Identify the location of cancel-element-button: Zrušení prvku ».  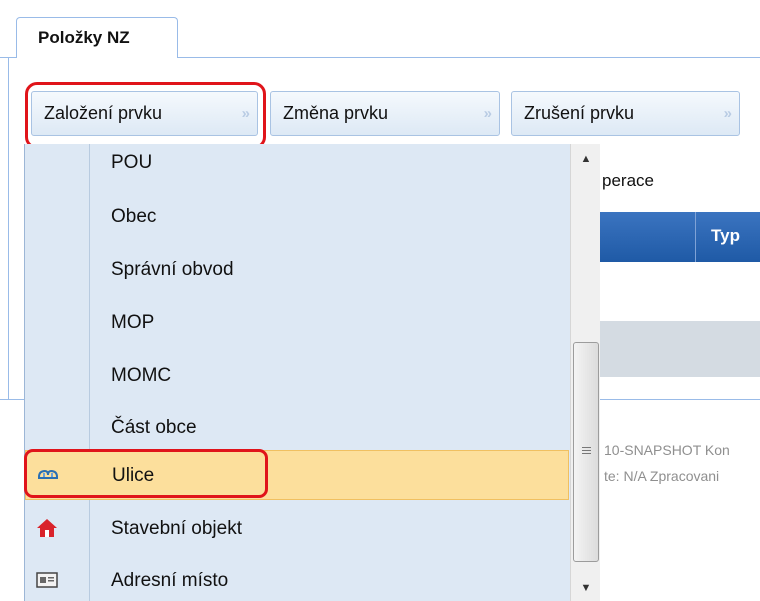
(625, 113).